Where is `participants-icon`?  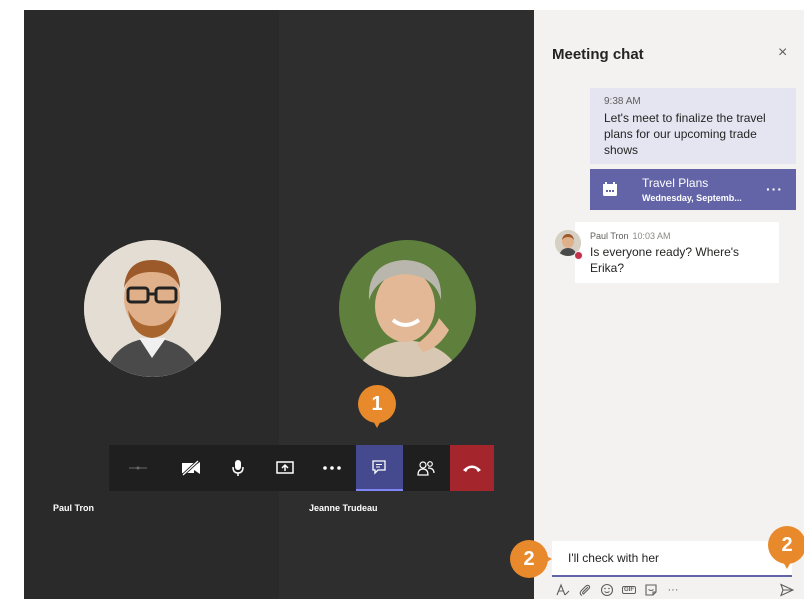 participants-icon is located at coordinates (426, 468).